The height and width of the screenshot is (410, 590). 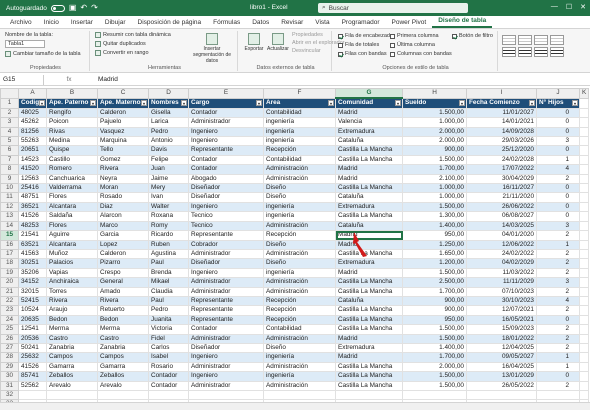 I want to click on table-cell: Muñoz, so click(x=72, y=254).